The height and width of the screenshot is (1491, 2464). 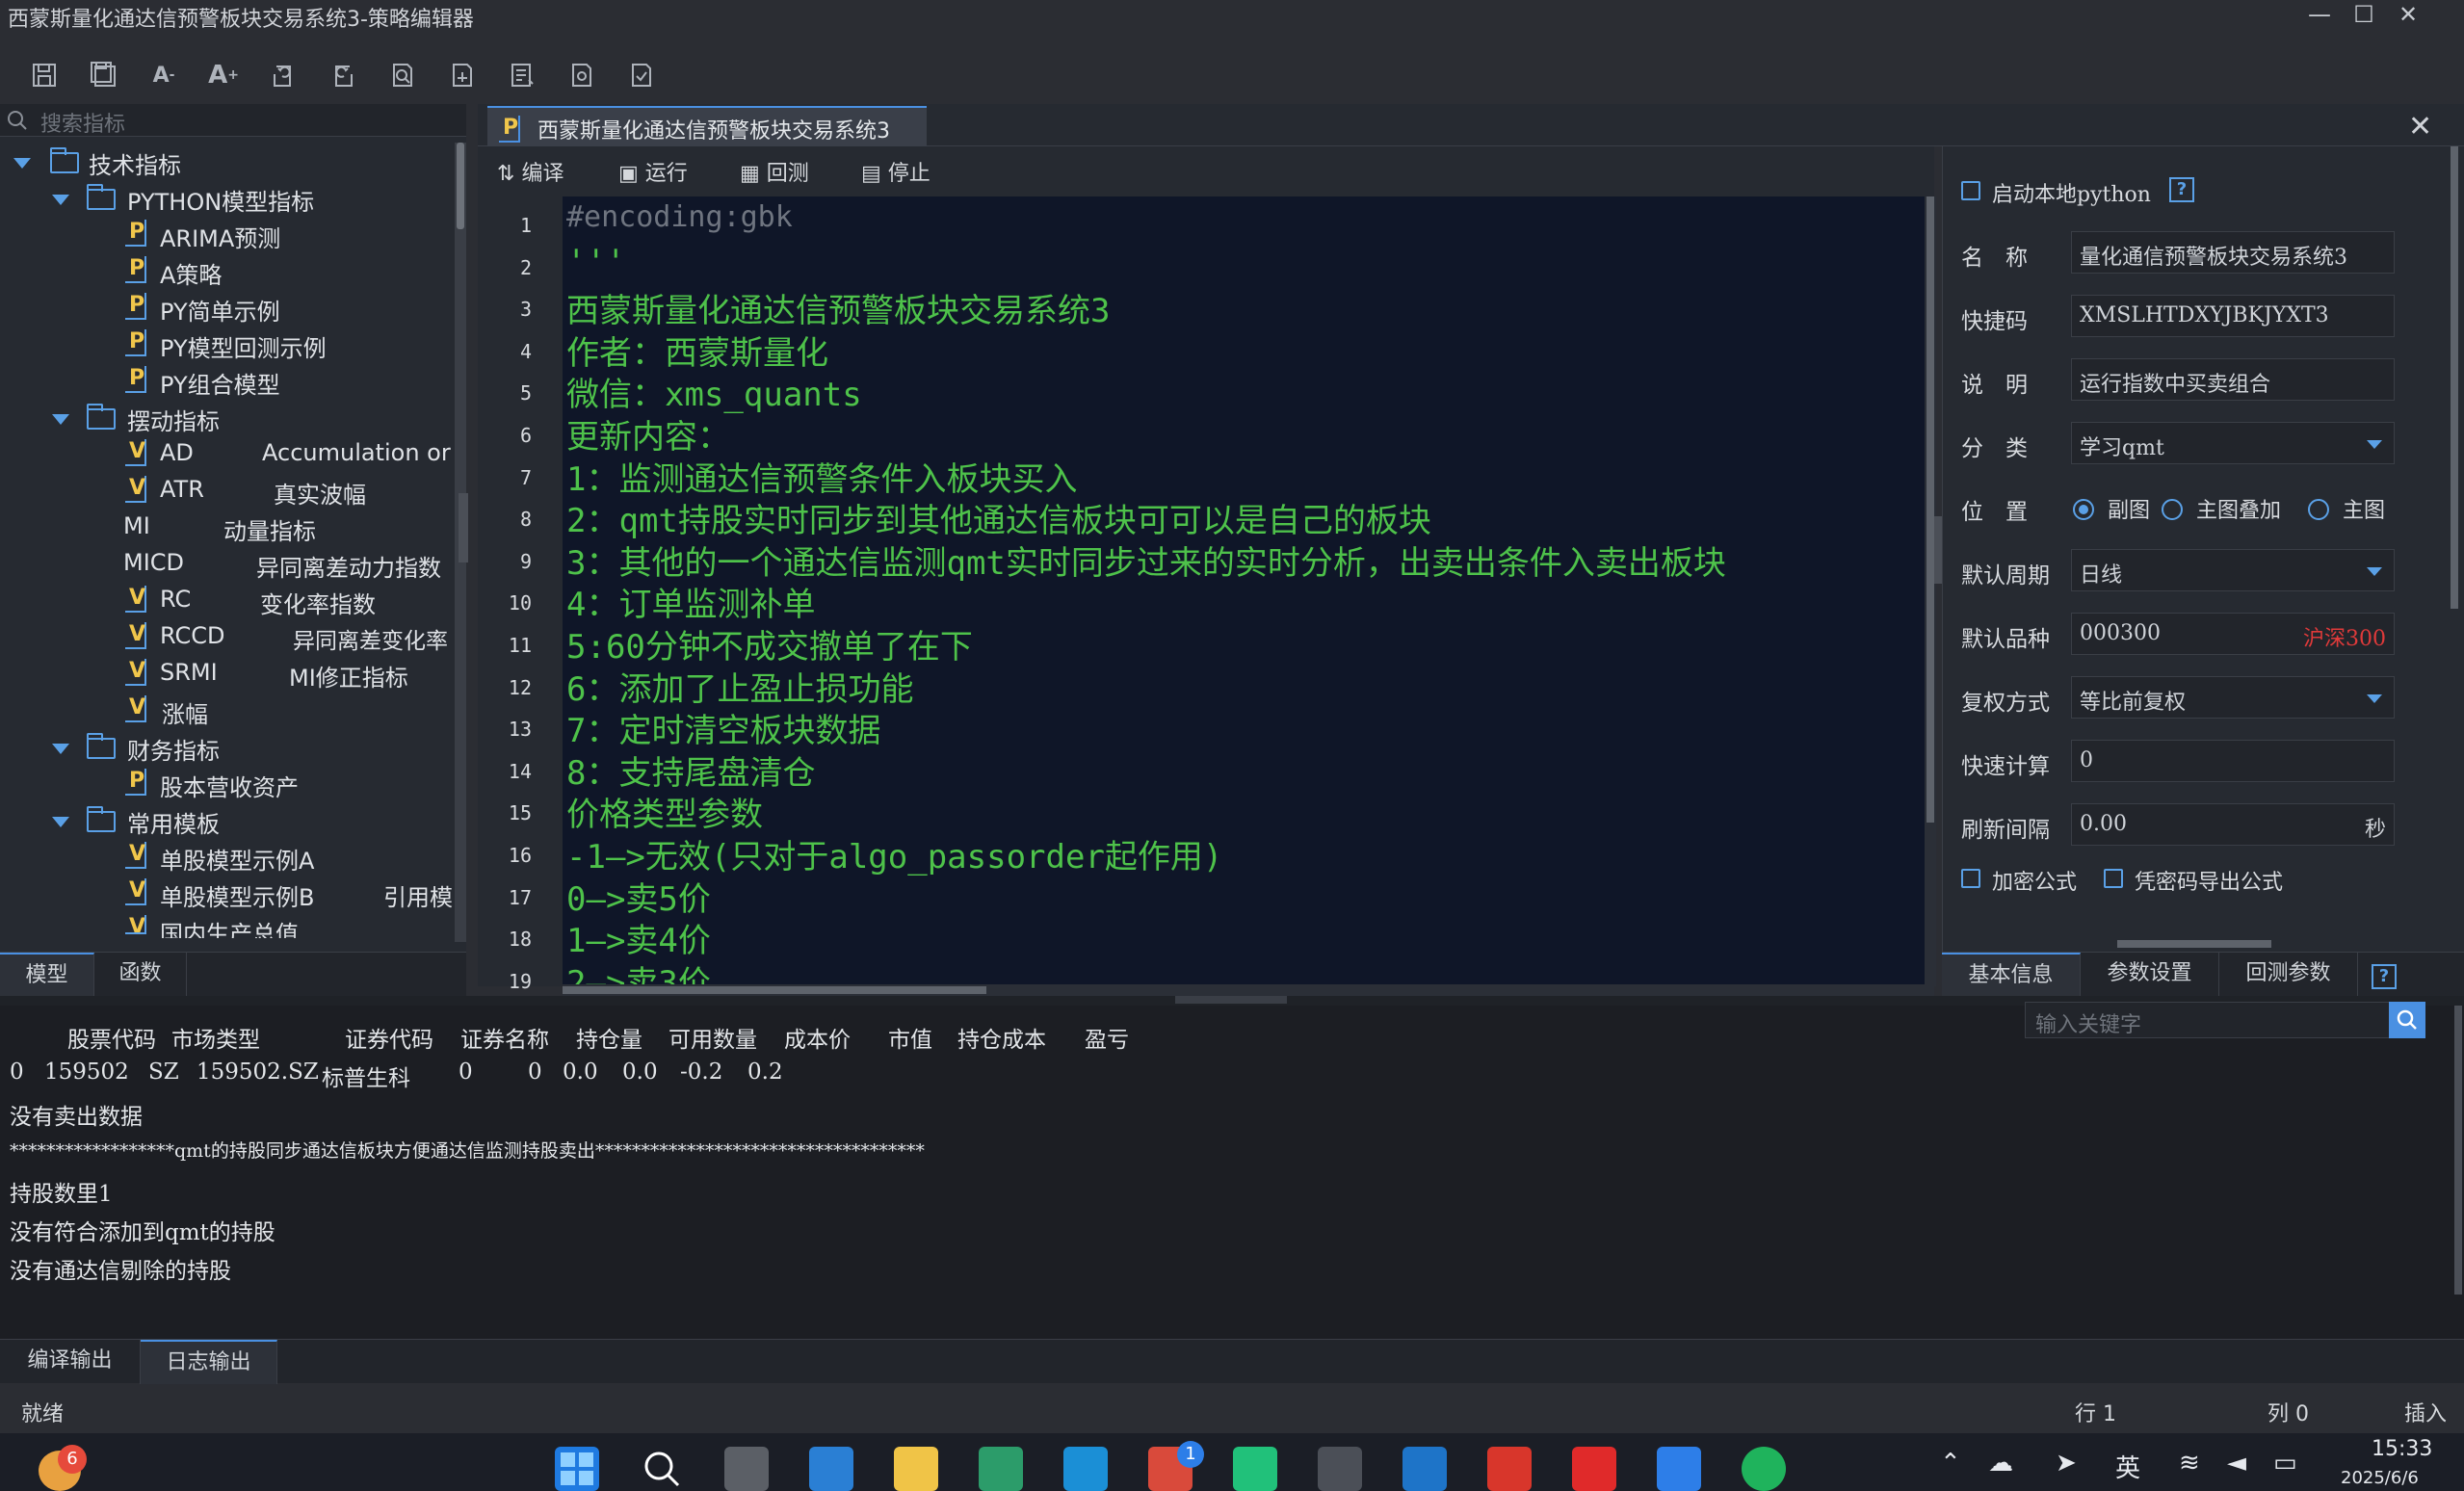 What do you see at coordinates (2319, 16) in the screenshot?
I see `minimize-button: —` at bounding box center [2319, 16].